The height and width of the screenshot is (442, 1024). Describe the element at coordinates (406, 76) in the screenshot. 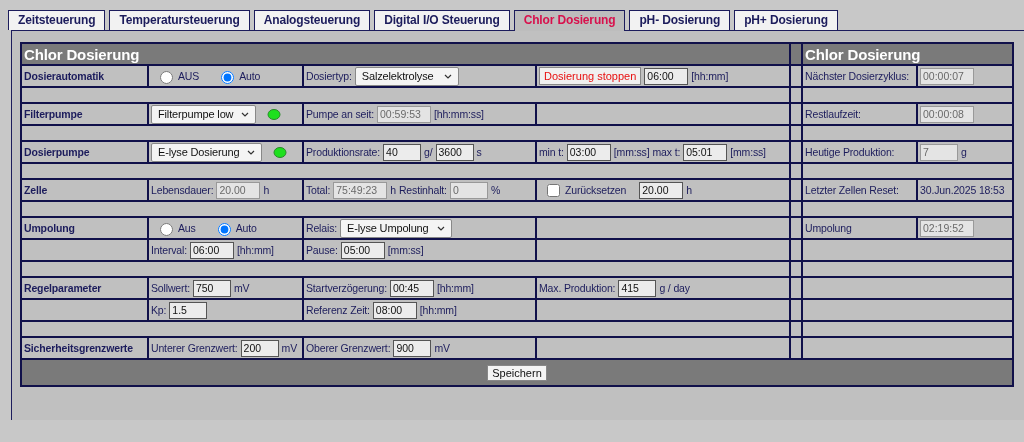

I see `dropdown: Salzelektrolyse` at that location.